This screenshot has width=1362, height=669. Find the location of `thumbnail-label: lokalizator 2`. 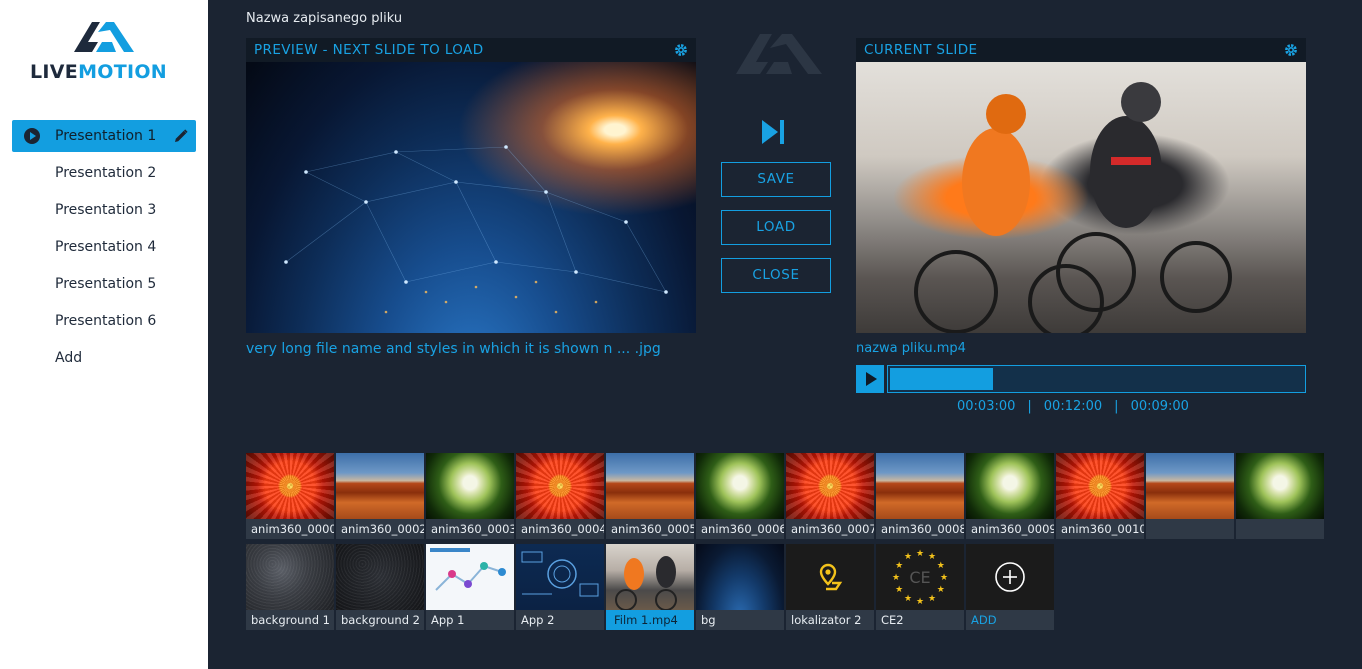

thumbnail-label: lokalizator 2 is located at coordinates (826, 620).